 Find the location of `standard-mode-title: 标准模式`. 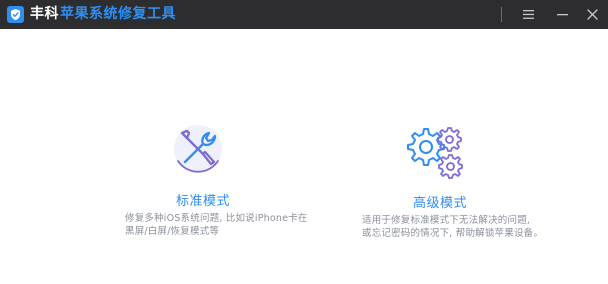

standard-mode-title: 标准模式 is located at coordinates (203, 201).